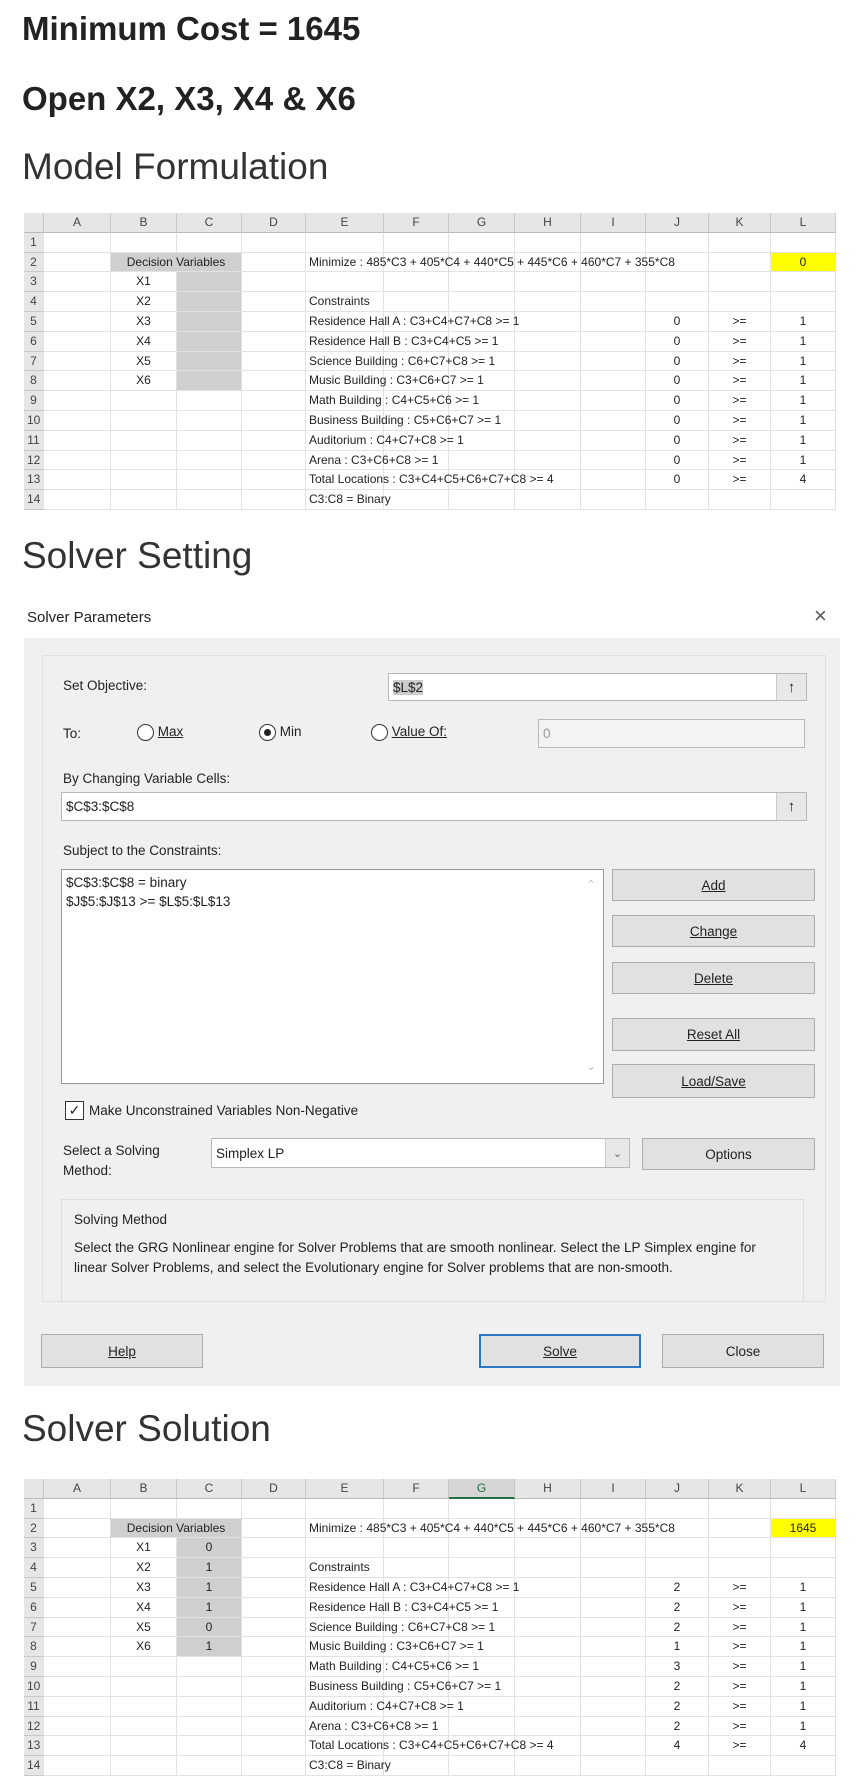 This screenshot has height=1776, width=866. What do you see at coordinates (34, 302) in the screenshot?
I see `row-header-4: 4` at bounding box center [34, 302].